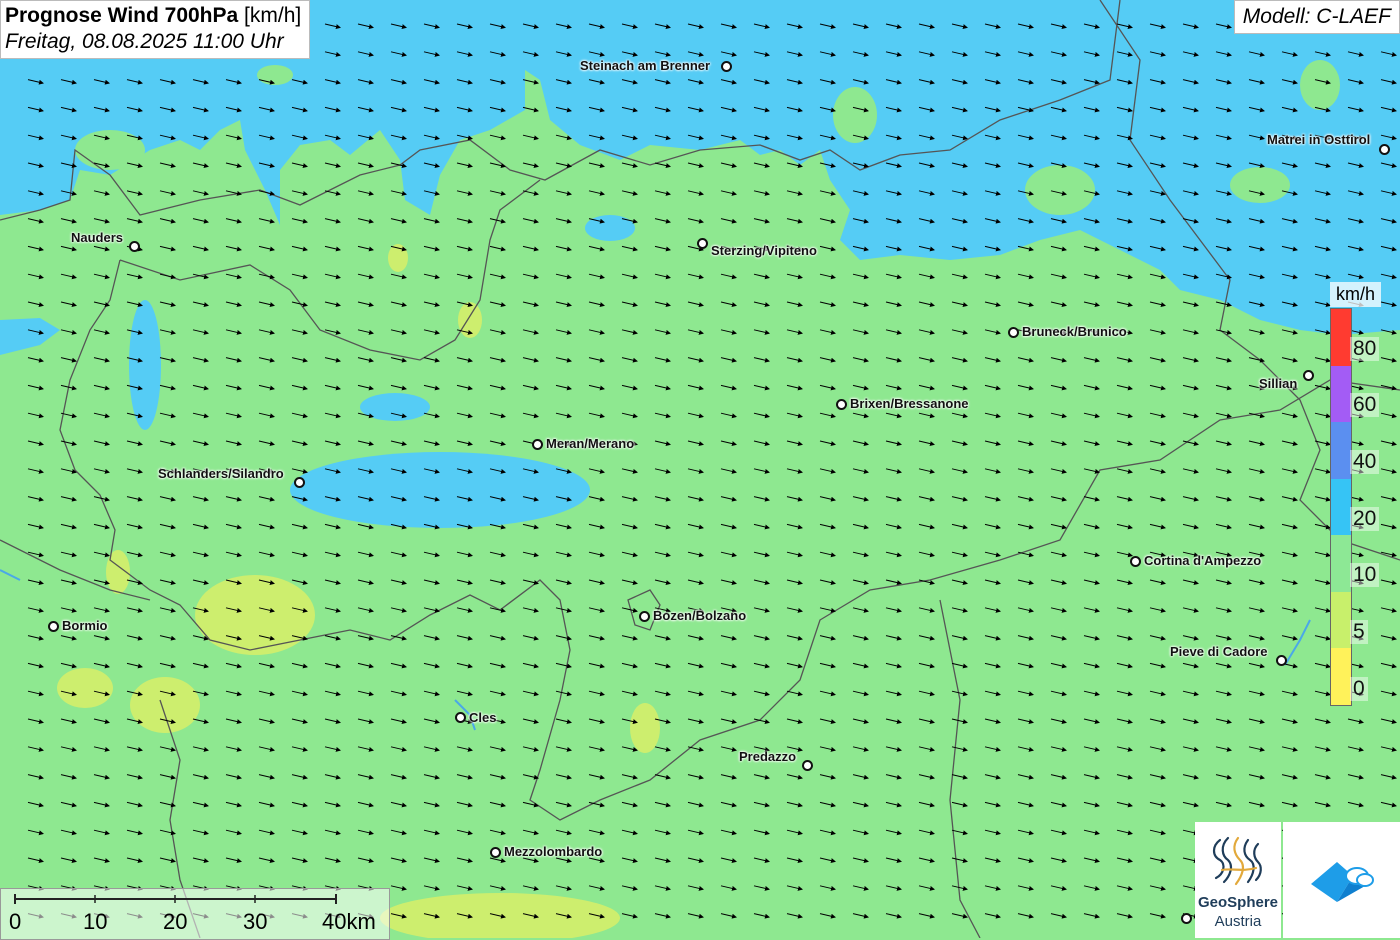 The height and width of the screenshot is (940, 1400). Describe the element at coordinates (349, 921) in the screenshot. I see `scale-label-40km: 40km` at that location.